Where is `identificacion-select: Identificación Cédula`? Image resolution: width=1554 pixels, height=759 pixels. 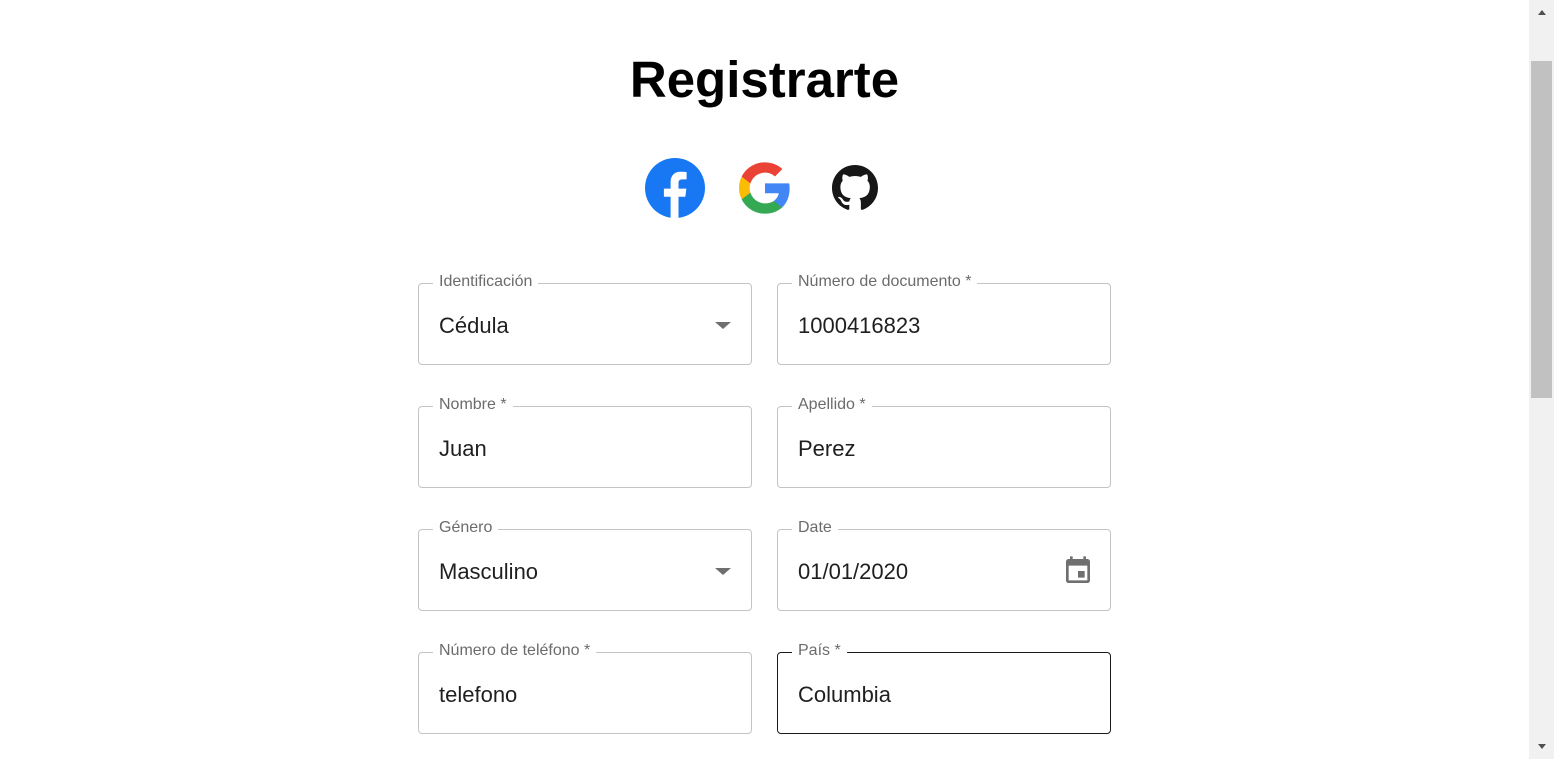
identificacion-select: Identificación Cédula is located at coordinates (585, 318).